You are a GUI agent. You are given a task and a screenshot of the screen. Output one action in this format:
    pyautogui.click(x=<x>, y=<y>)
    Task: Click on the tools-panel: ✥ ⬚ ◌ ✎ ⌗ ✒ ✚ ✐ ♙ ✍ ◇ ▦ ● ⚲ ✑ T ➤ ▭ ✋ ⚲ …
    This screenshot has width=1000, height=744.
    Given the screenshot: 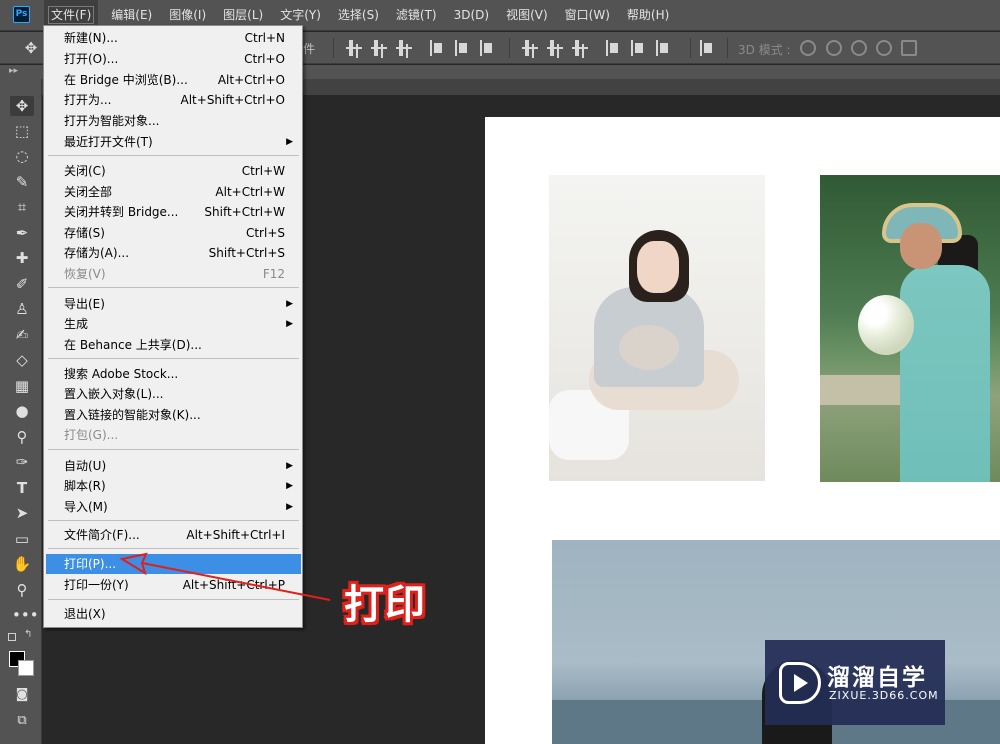 What is the action you would take?
    pyautogui.click(x=21, y=411)
    